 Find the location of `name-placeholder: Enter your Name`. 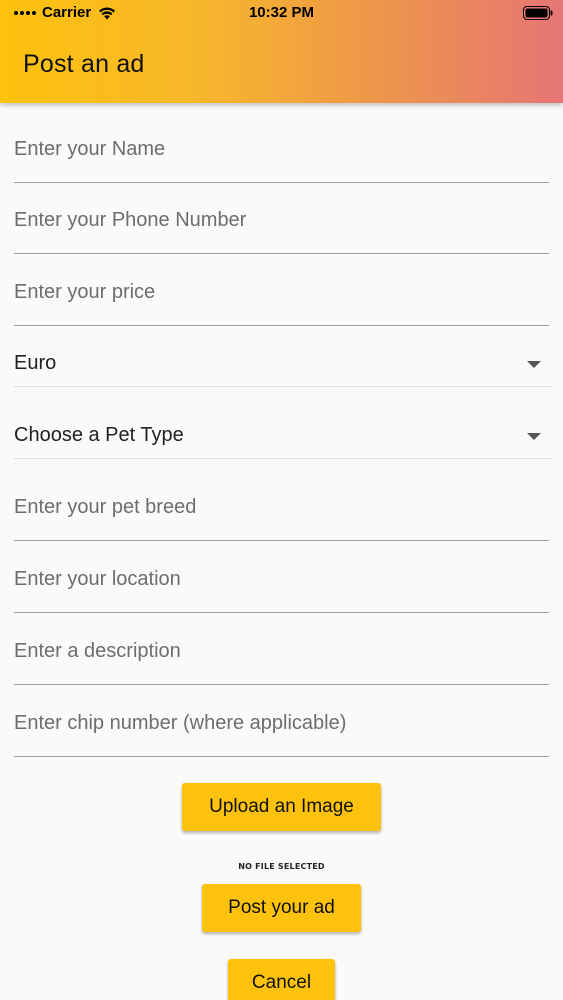

name-placeholder: Enter your Name is located at coordinates (90, 149).